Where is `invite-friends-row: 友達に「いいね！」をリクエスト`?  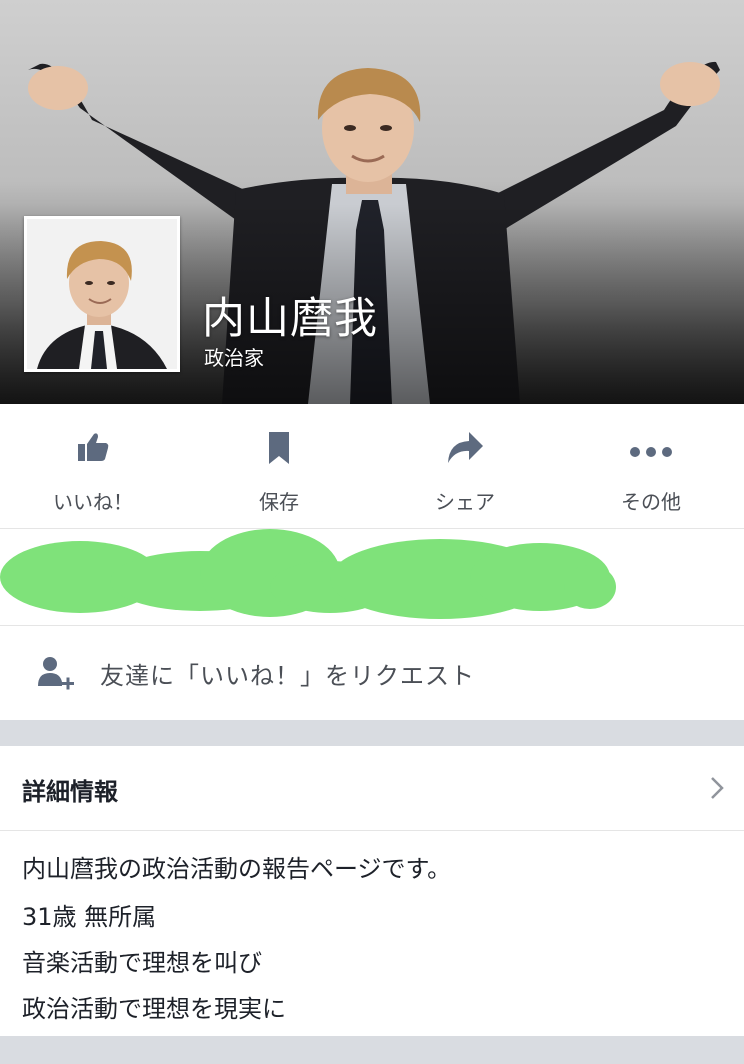
invite-friends-row: 友達に「いいね！」をリクエスト is located at coordinates (372, 673).